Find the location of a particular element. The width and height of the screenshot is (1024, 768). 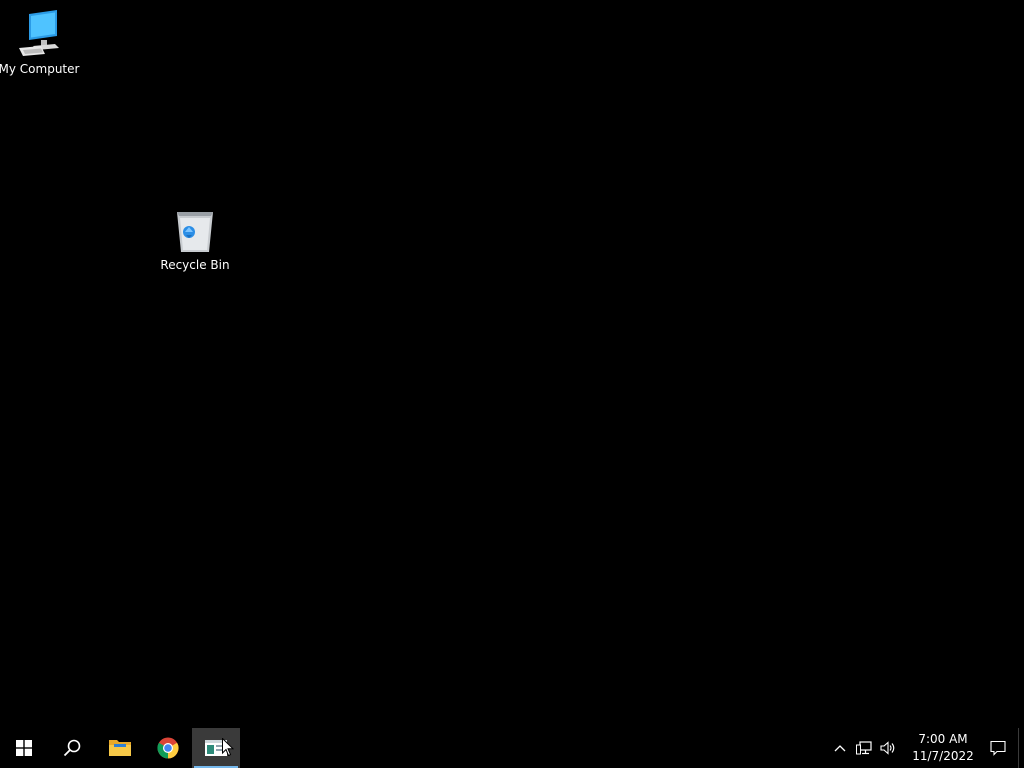

windows-logo-icon is located at coordinates (24, 748).